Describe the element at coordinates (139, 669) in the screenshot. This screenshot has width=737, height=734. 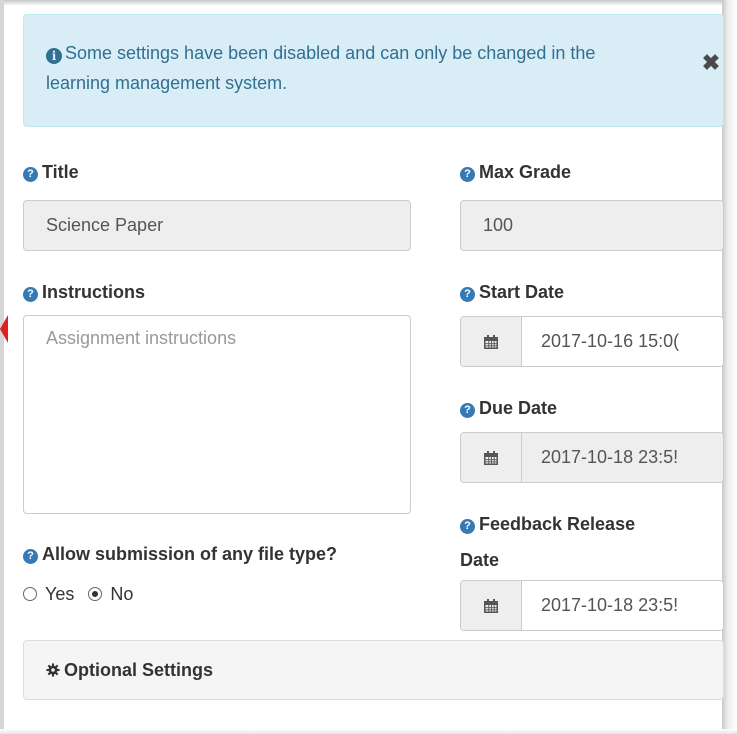
I see `optional-settings-label: Optional Settings` at that location.